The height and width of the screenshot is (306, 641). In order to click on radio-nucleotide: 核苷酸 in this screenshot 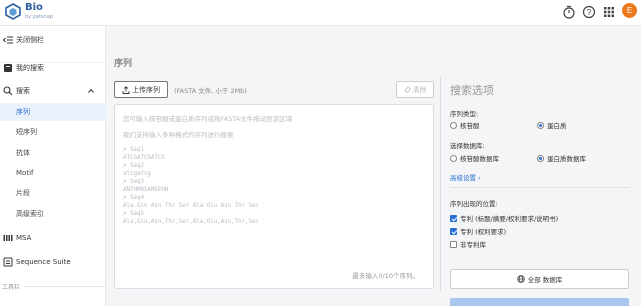, I will do `click(465, 125)`.